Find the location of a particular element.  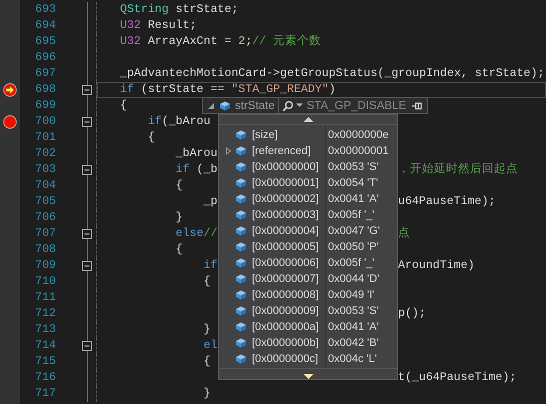

resize-grip-icon is located at coordinates (211, 105).